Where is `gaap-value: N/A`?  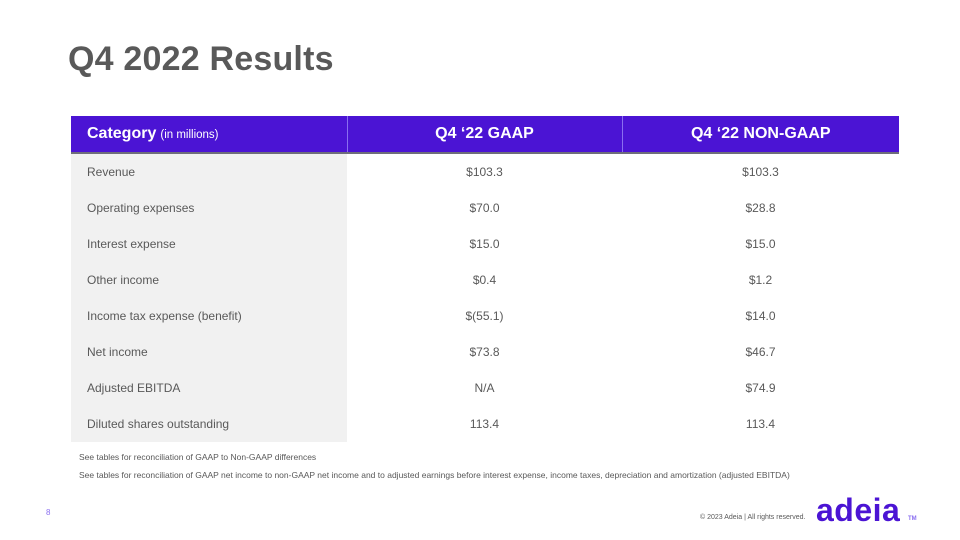 gaap-value: N/A is located at coordinates (484, 388).